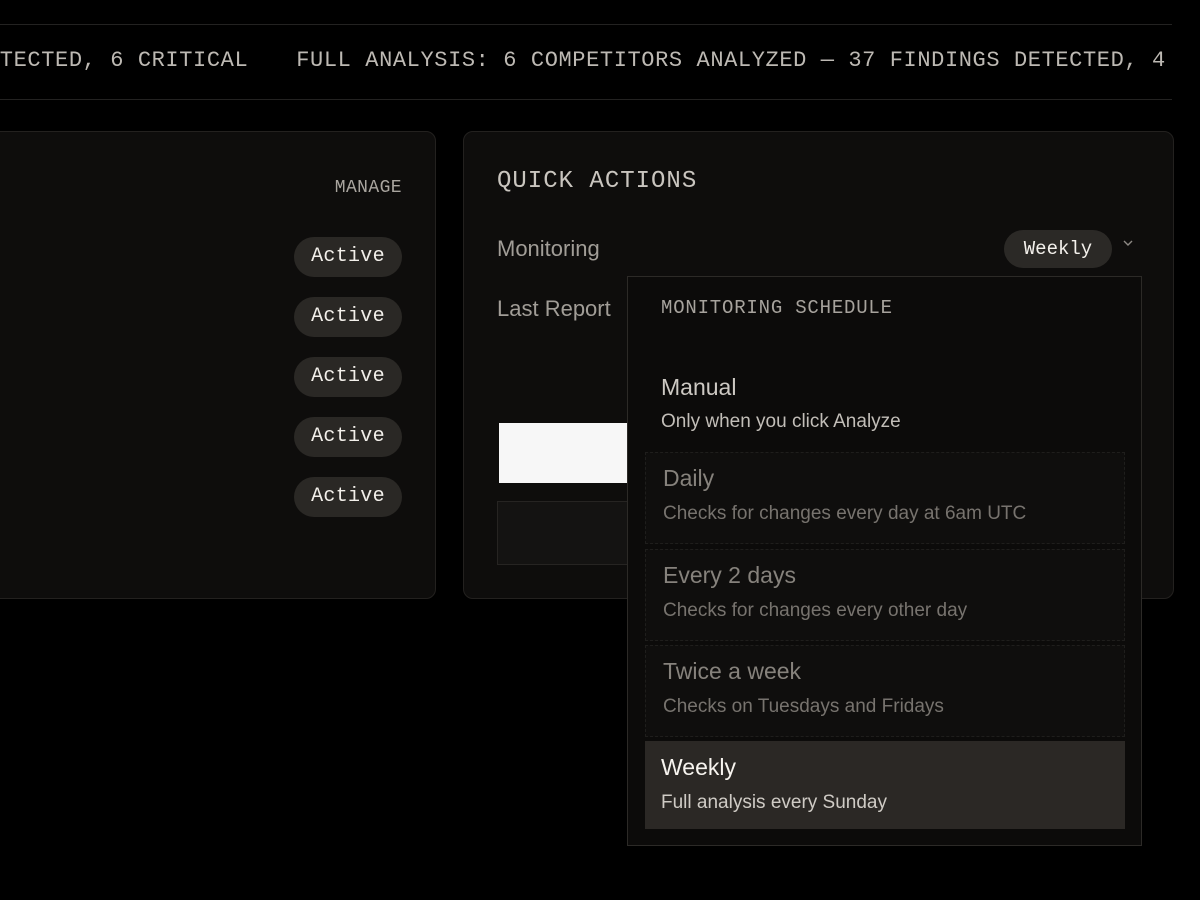  I want to click on option-title: Weekly, so click(698, 767).